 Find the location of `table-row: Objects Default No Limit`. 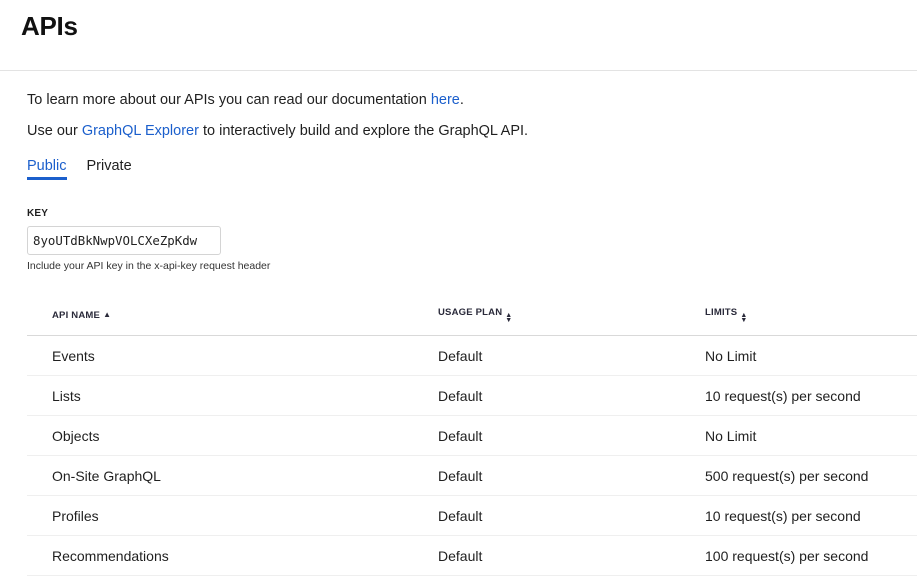

table-row: Objects Default No Limit is located at coordinates (472, 435).